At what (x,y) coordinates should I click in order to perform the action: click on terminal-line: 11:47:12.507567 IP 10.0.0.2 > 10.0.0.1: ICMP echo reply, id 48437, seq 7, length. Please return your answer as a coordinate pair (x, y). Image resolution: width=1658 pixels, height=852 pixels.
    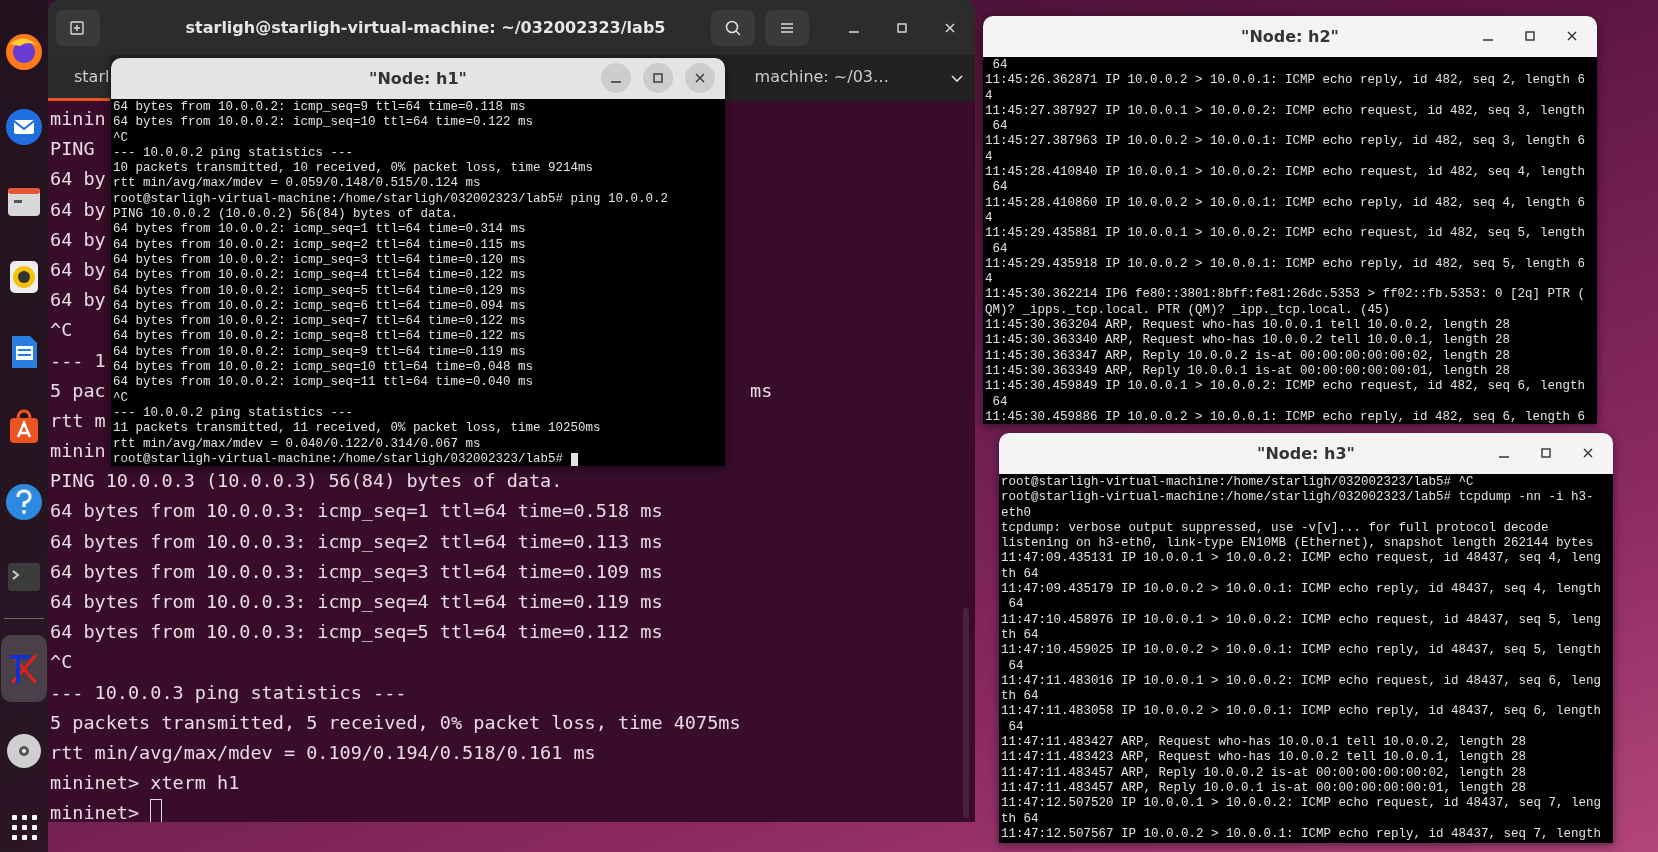
    Looking at the image, I should click on (1301, 834).